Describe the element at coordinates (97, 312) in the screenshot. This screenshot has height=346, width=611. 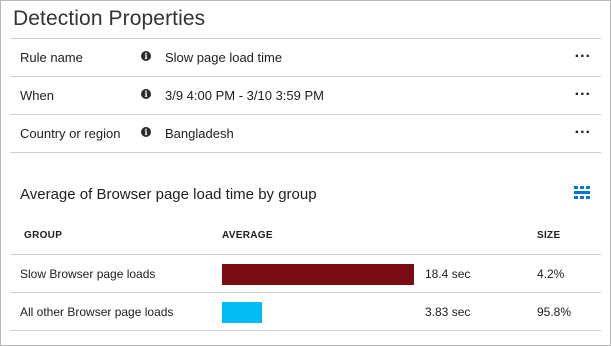
I see `group-name: All other Browser page loads` at that location.